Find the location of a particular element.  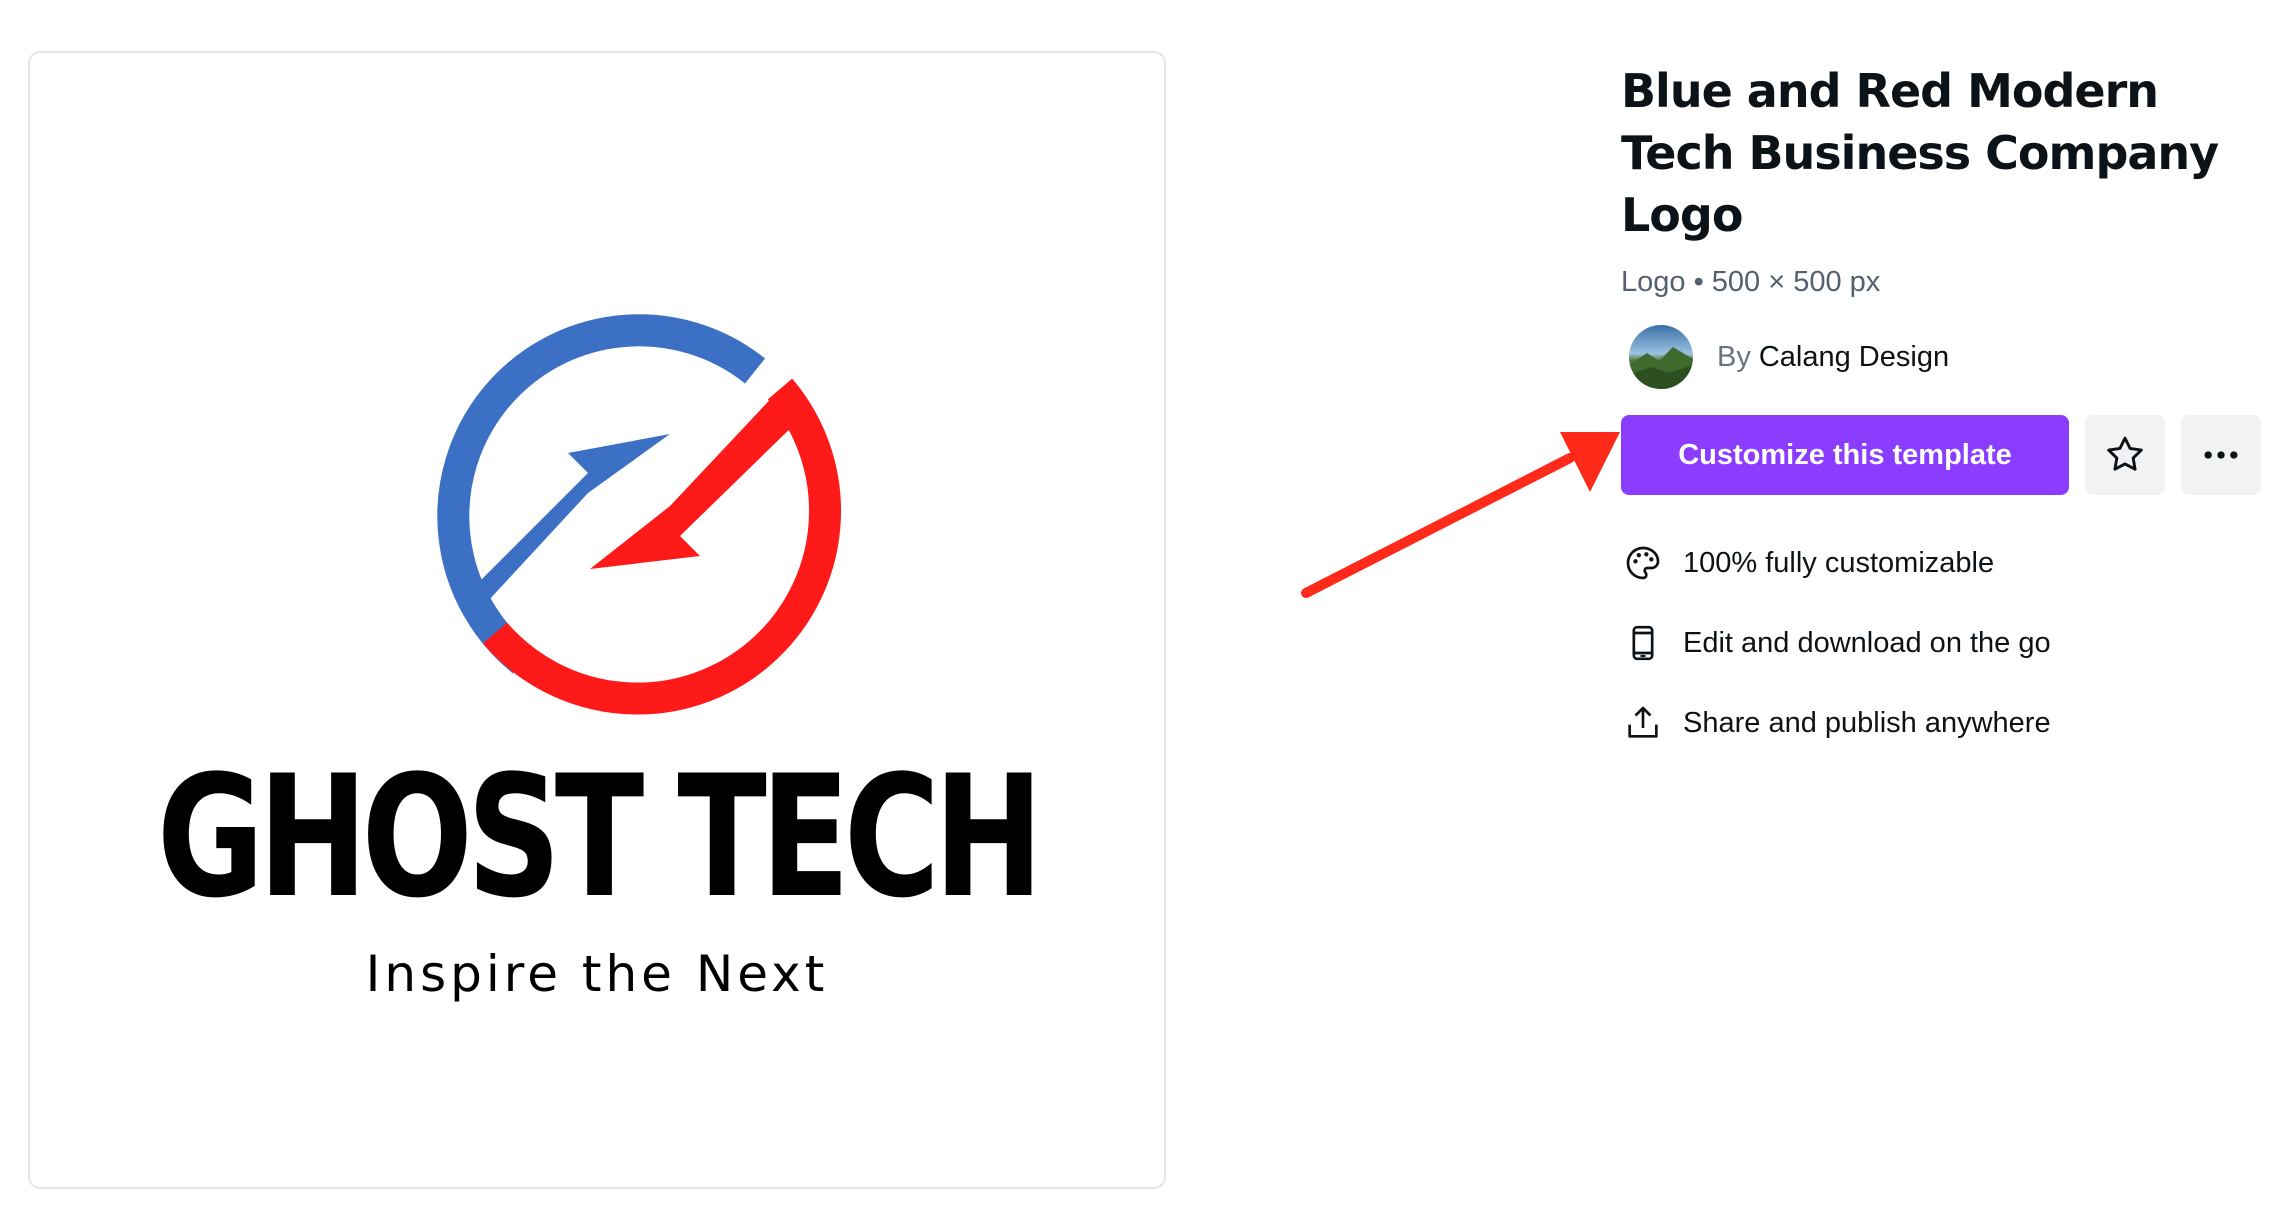

author-text: By Calang Design is located at coordinates (1833, 357).